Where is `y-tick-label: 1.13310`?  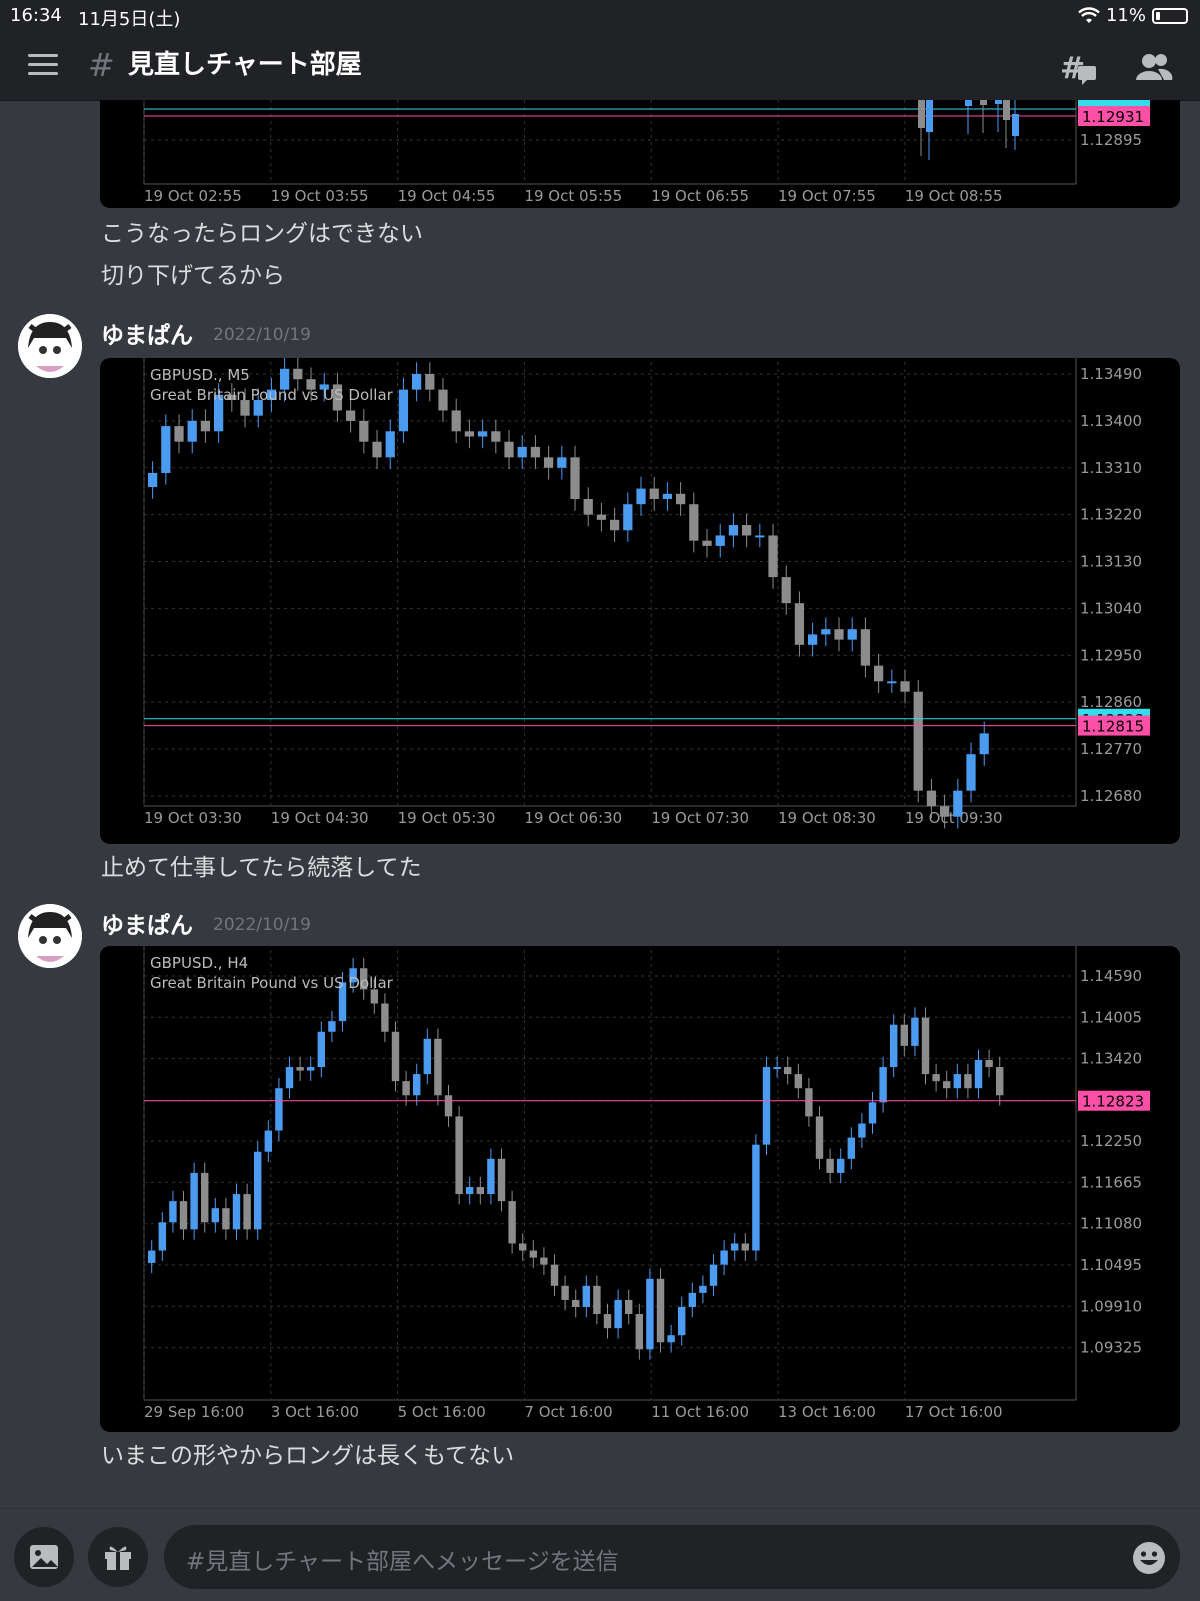 y-tick-label: 1.13310 is located at coordinates (1111, 468).